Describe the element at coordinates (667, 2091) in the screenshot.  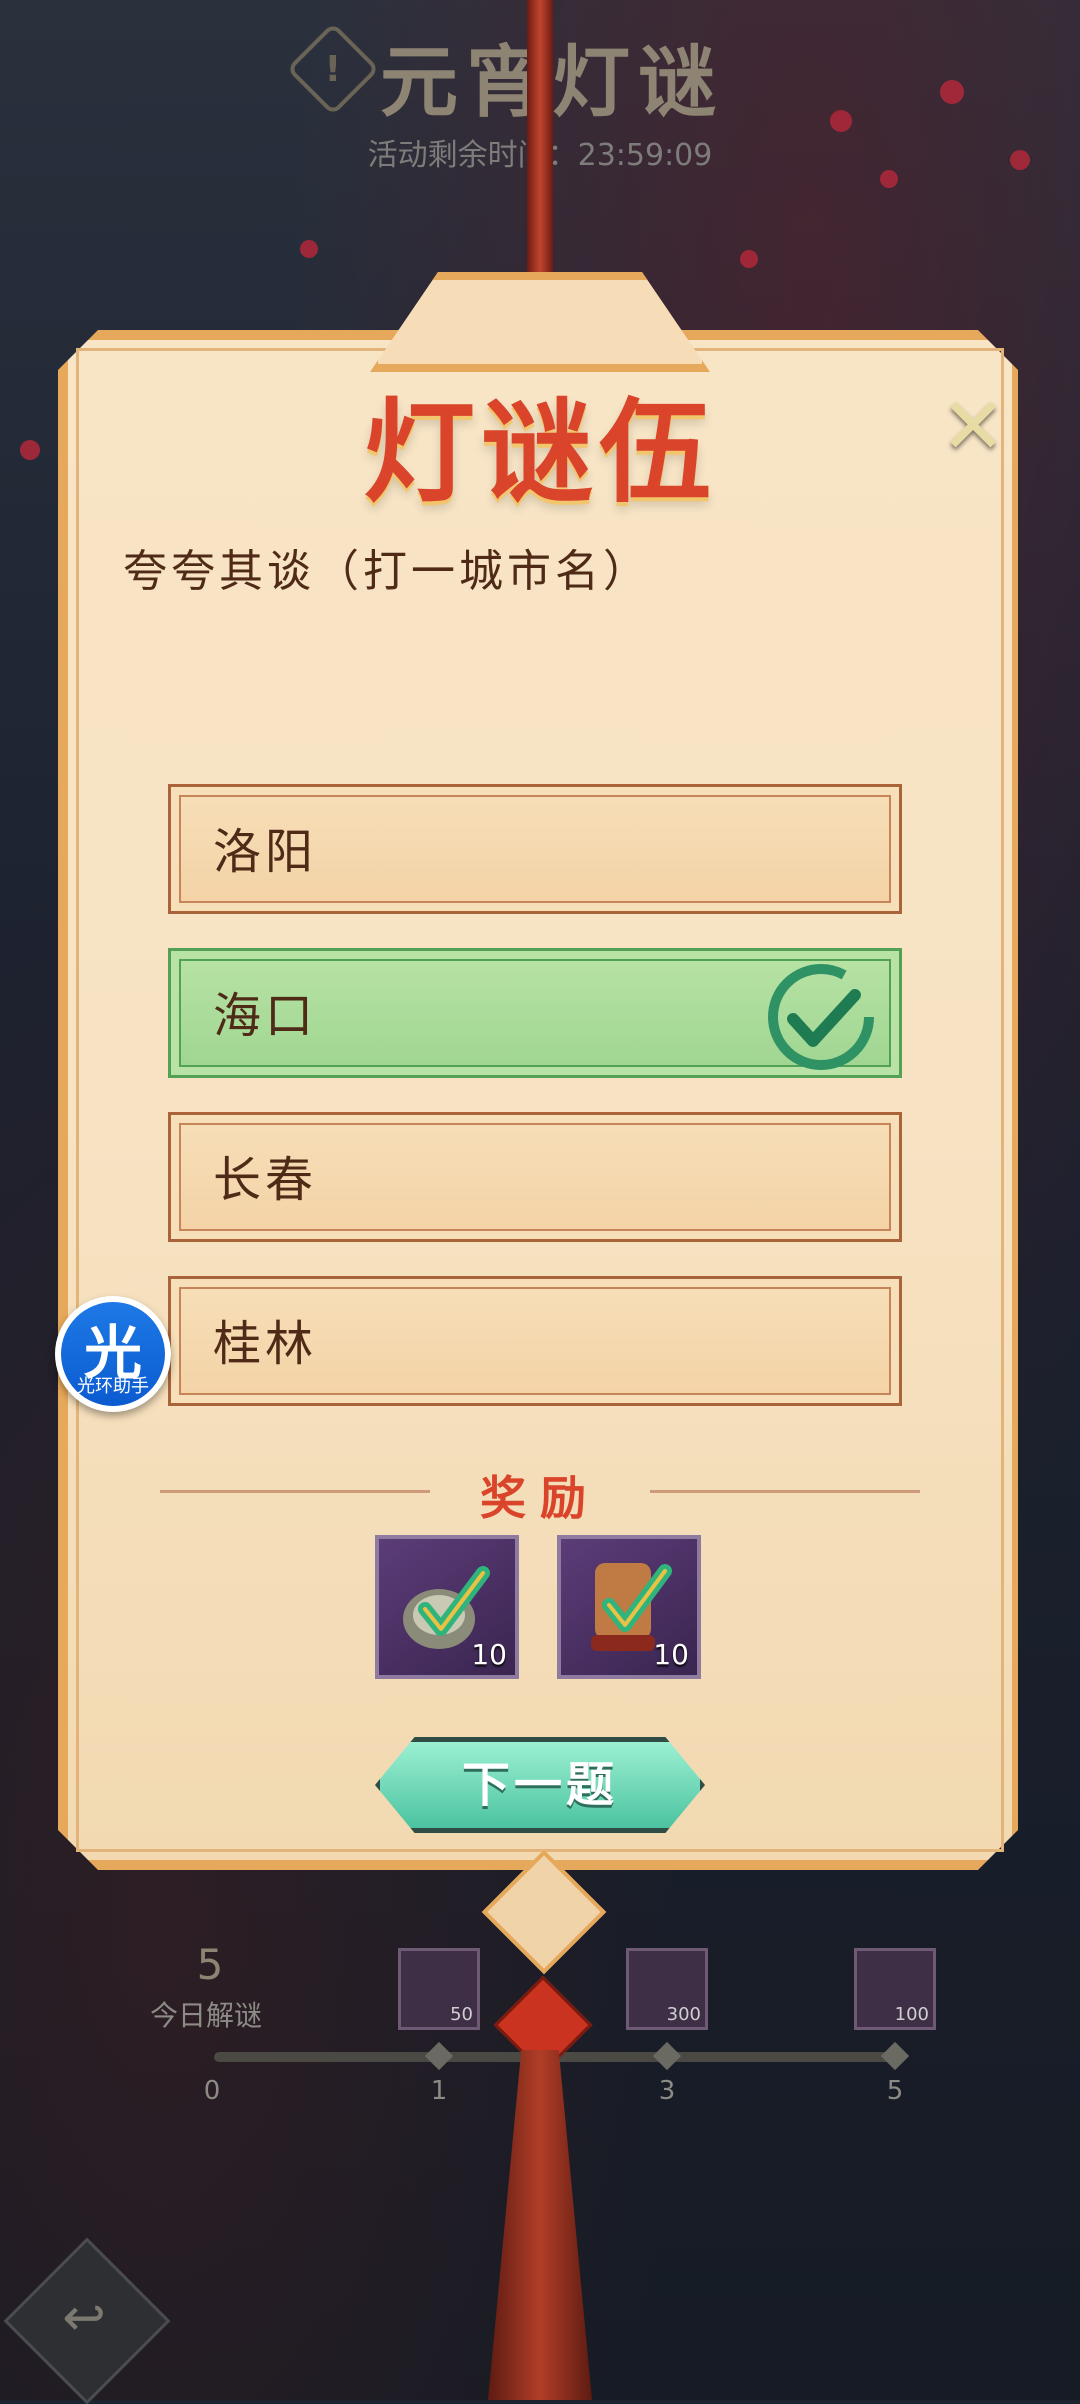
I see `progress-label: 3` at that location.